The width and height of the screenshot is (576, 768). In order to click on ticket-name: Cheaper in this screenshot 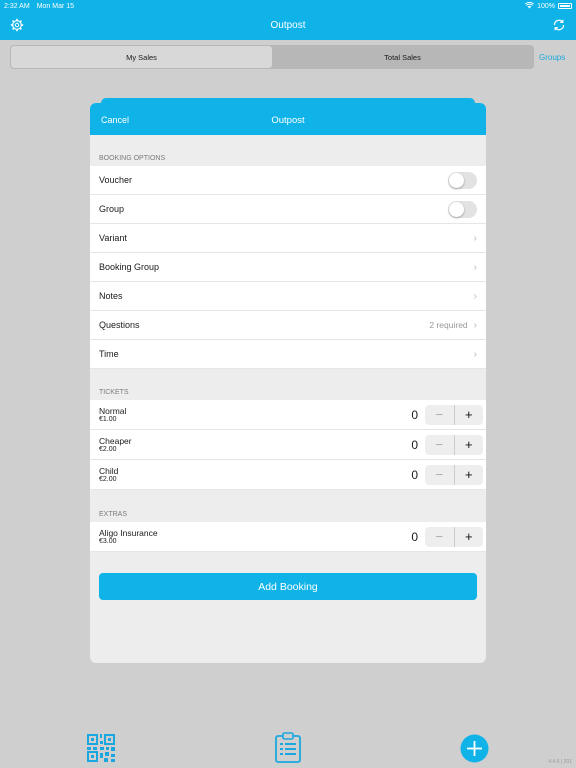, I will do `click(115, 441)`.